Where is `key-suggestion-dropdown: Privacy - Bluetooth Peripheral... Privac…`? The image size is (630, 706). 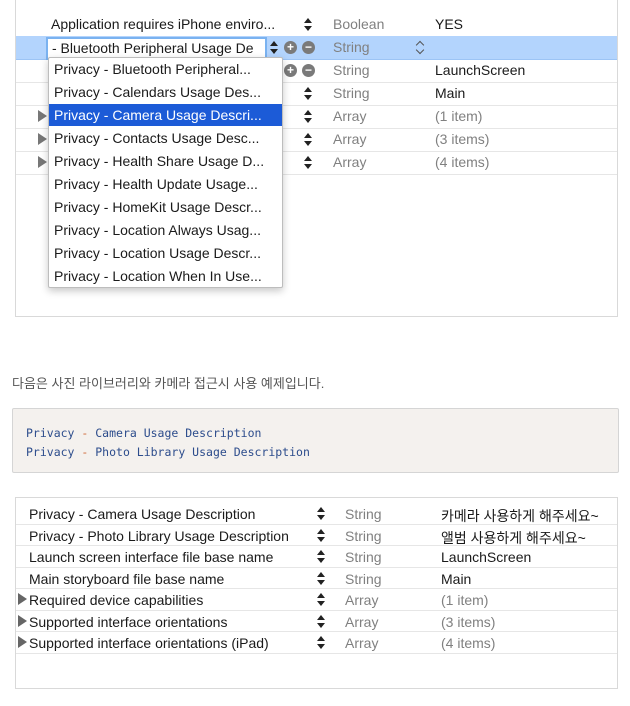
key-suggestion-dropdown: Privacy - Bluetooth Peripheral... Privac… is located at coordinates (165, 172).